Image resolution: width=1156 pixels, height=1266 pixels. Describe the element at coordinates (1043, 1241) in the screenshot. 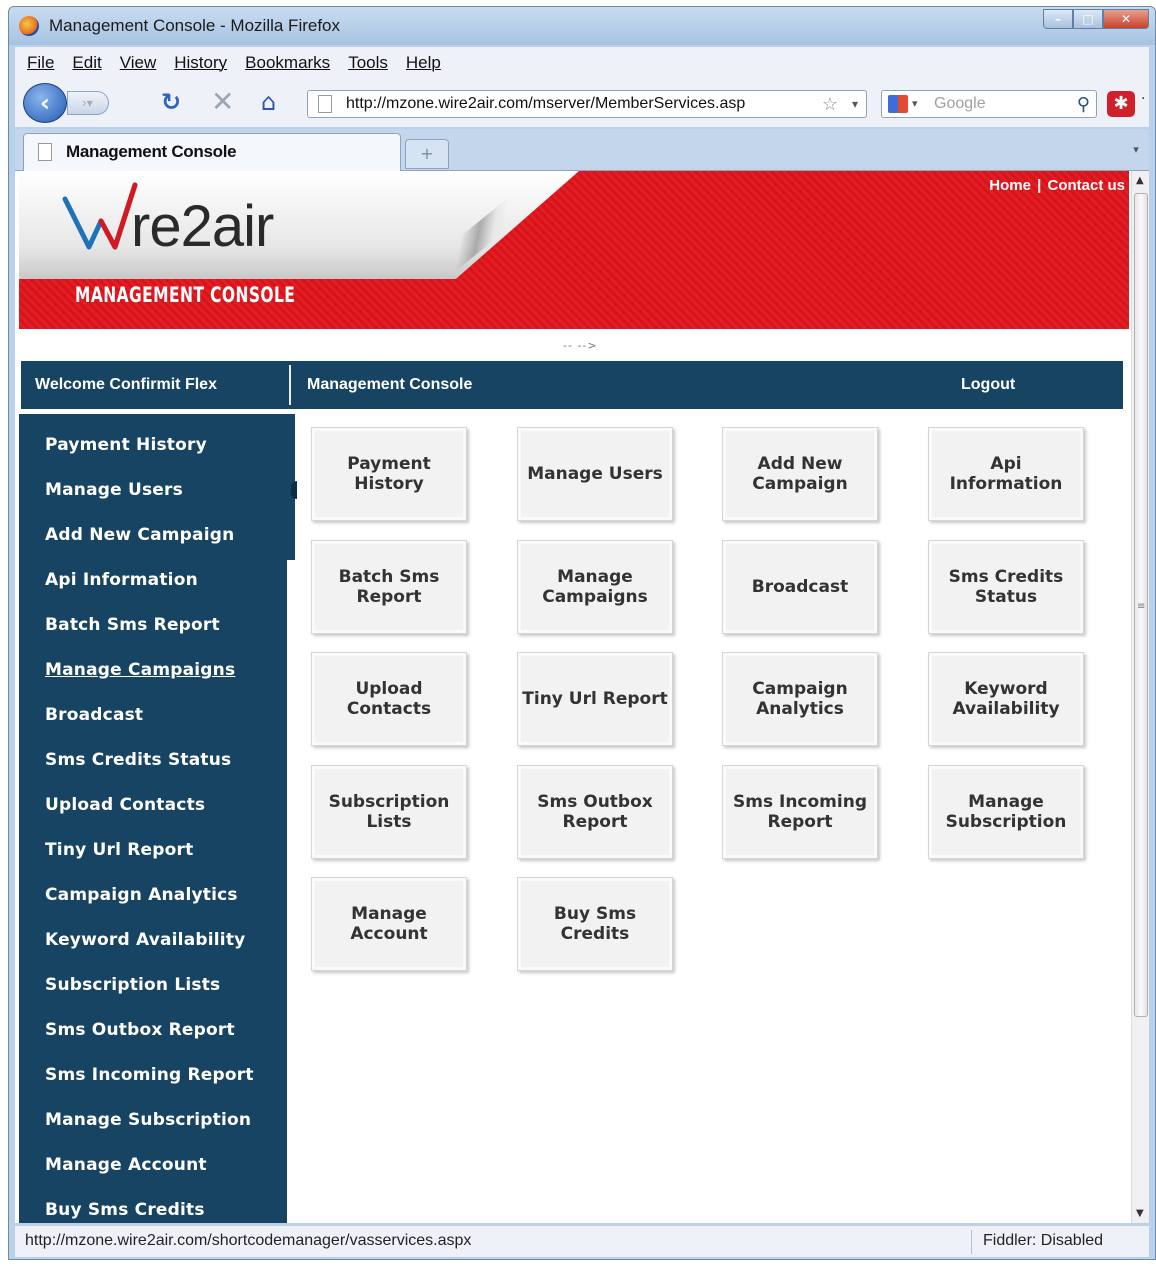

I see `fiddler-status: Fiddler: Disabled` at that location.